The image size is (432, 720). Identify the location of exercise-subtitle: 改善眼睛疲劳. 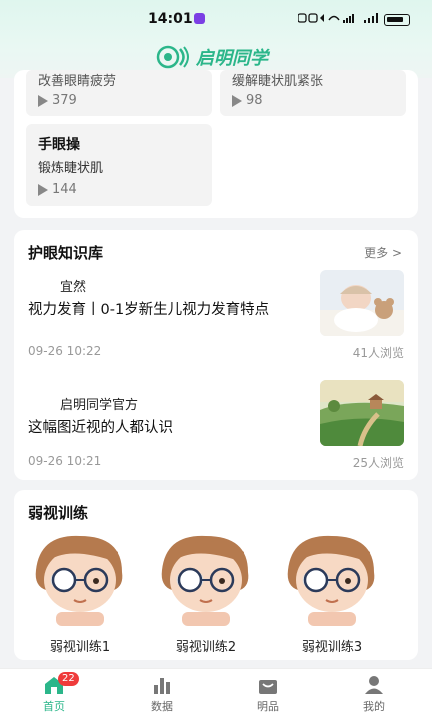
(77, 81).